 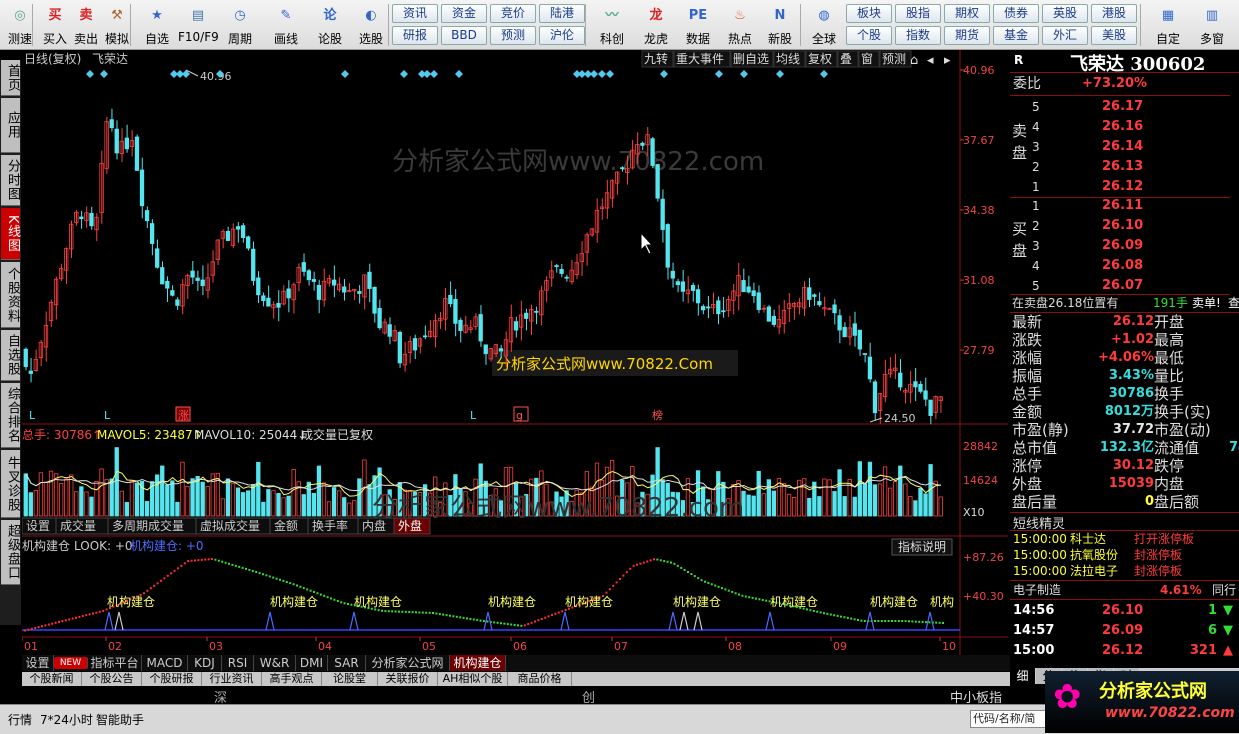 I want to click on status-item-1: 7*24小时, so click(x=66, y=719).